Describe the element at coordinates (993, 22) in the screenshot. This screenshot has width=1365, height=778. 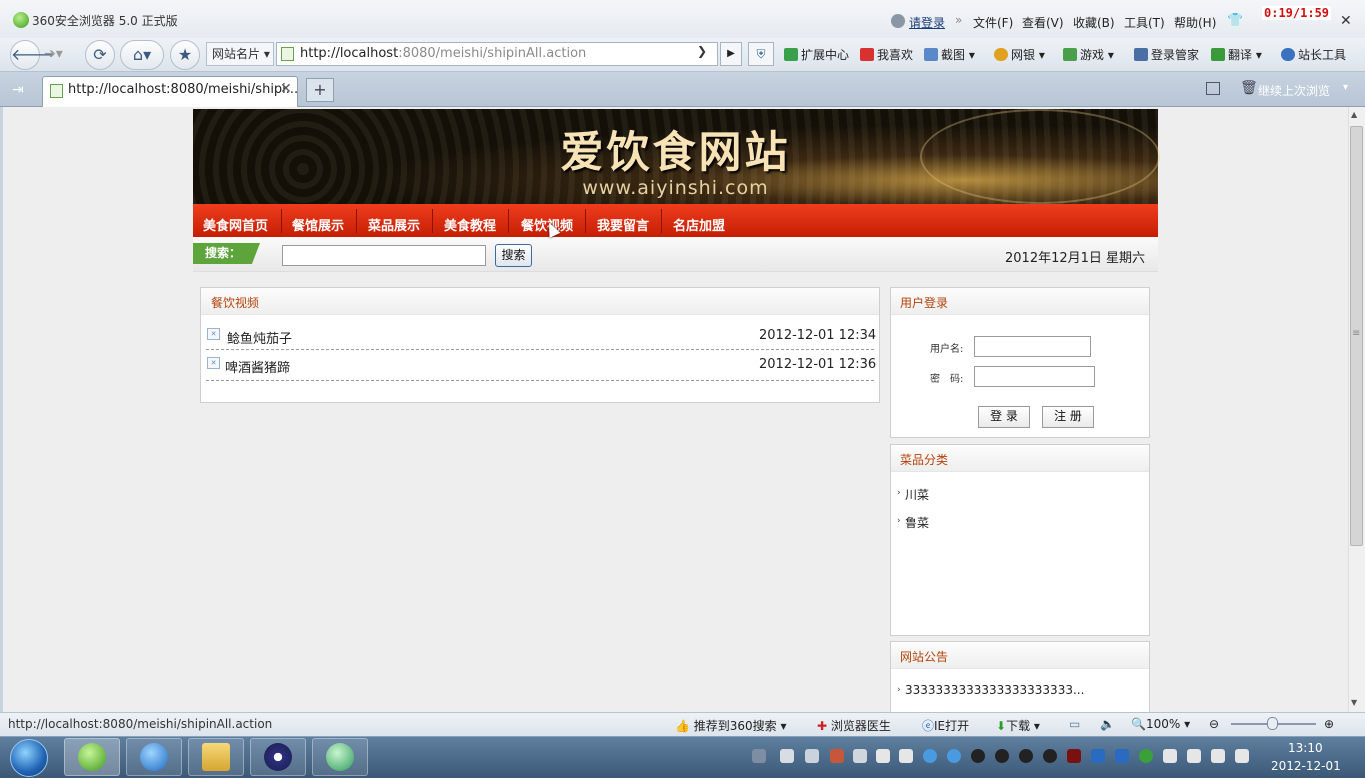
I see `menu-file: 文件(F)` at that location.